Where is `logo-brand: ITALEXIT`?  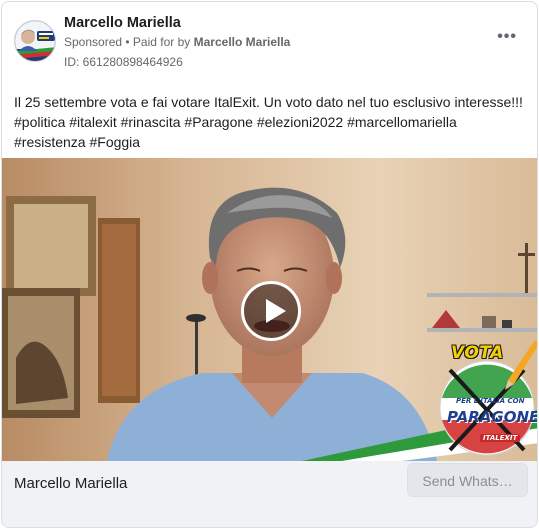
logo-brand: ITALEXIT is located at coordinates (500, 438).